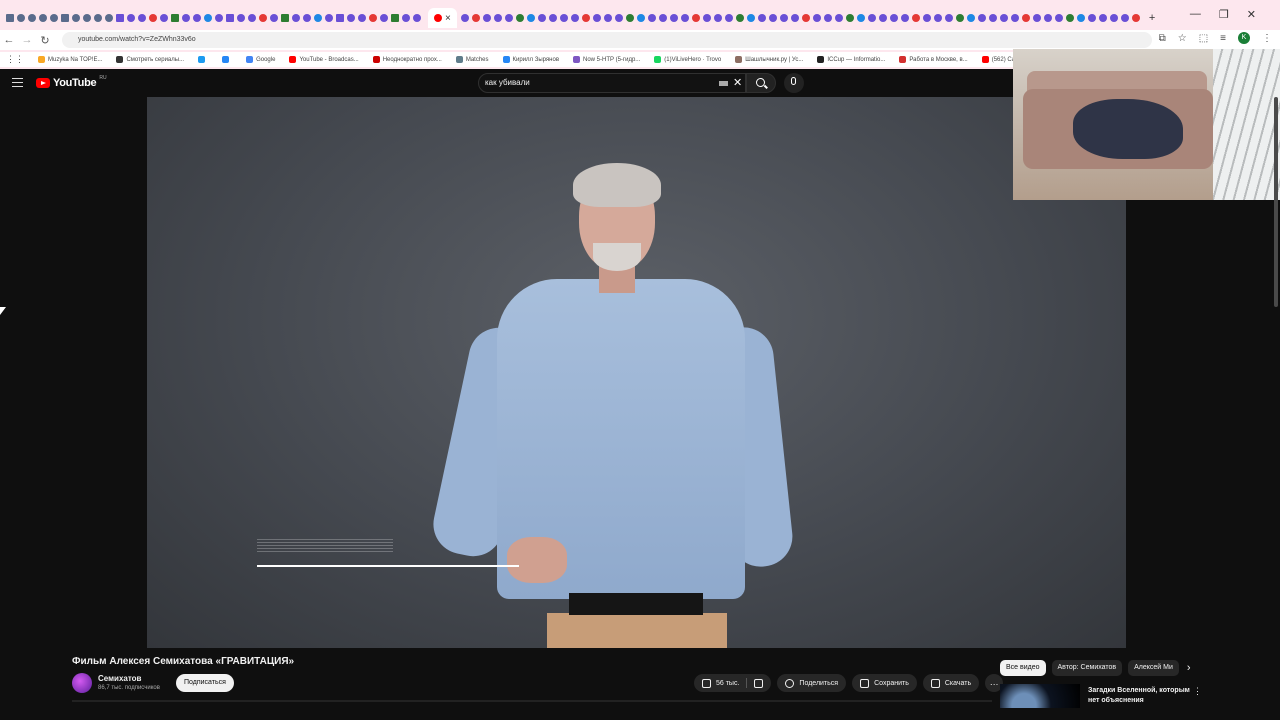 The height and width of the screenshot is (720, 1280). I want to click on share-button: Поделиться, so click(812, 683).